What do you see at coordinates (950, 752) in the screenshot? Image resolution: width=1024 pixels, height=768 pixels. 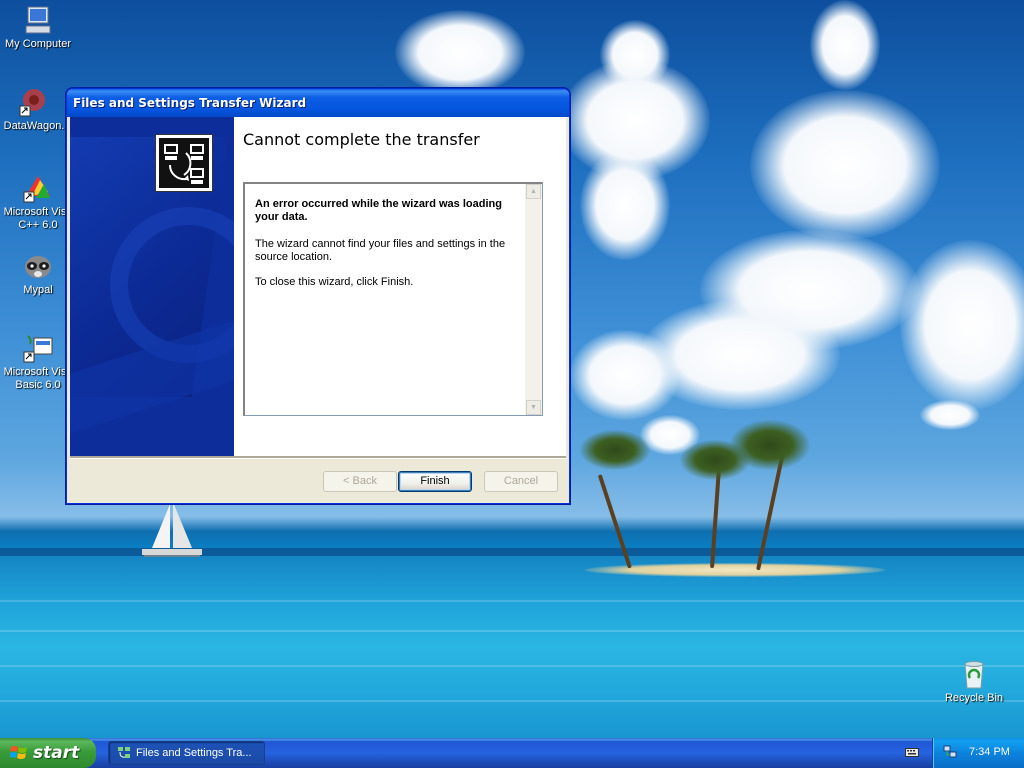 I see `network-tray-icon` at bounding box center [950, 752].